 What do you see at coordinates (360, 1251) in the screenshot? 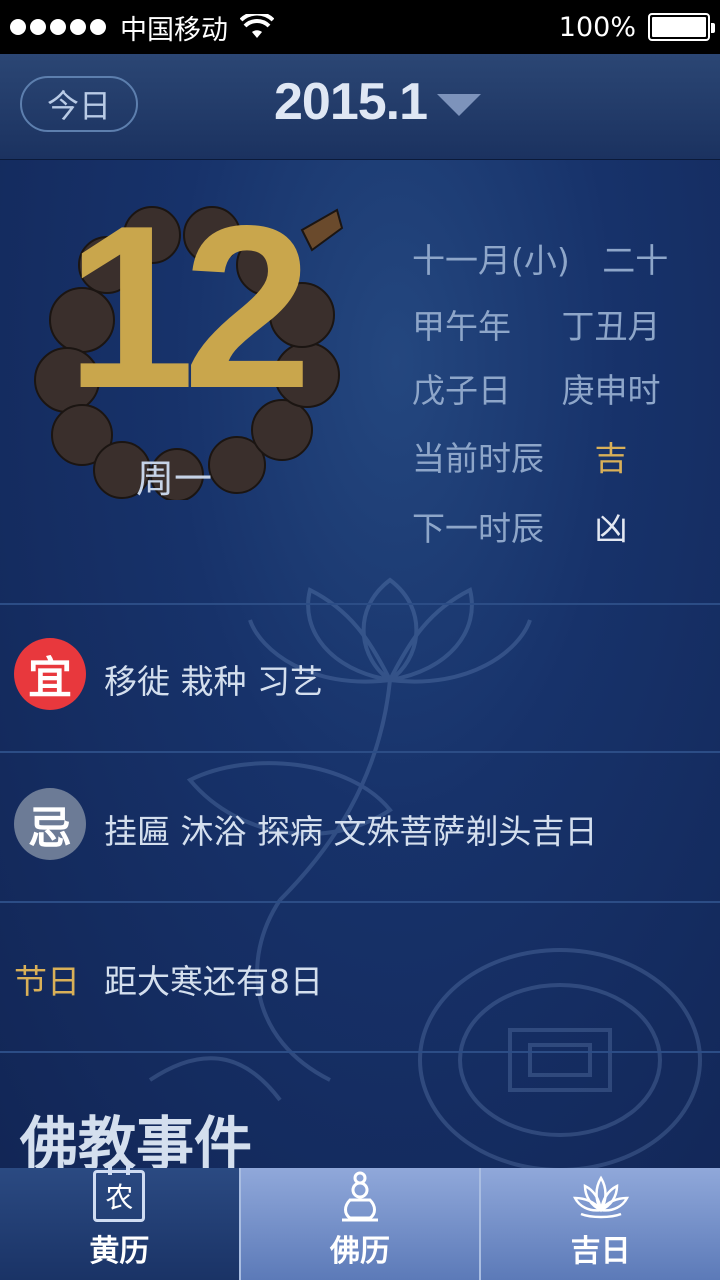
I see `tab-buddhist-calendar-label: 佛历` at bounding box center [360, 1251].